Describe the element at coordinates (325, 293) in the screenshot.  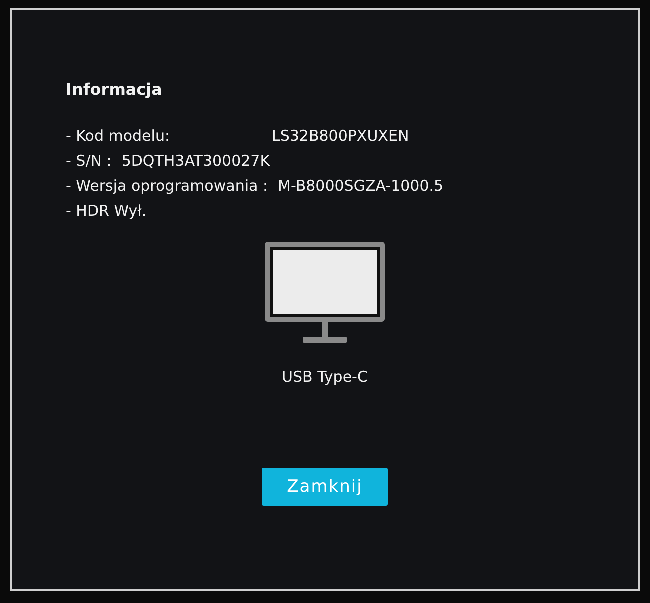
I see `monitor-icon` at that location.